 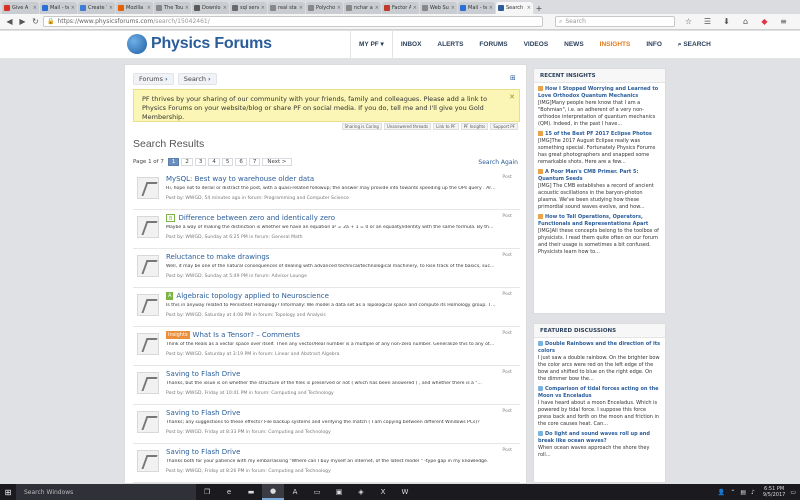 I want to click on sql-icon: ◈, so click(x=361, y=492).